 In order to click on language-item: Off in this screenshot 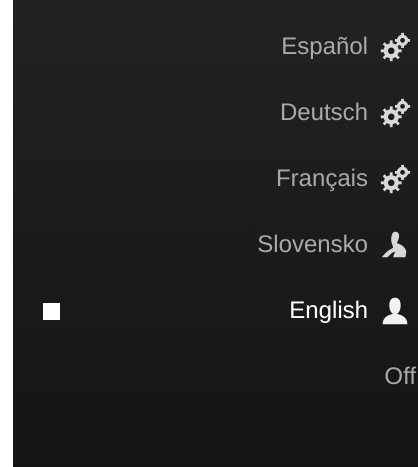, I will do `click(238, 377)`.